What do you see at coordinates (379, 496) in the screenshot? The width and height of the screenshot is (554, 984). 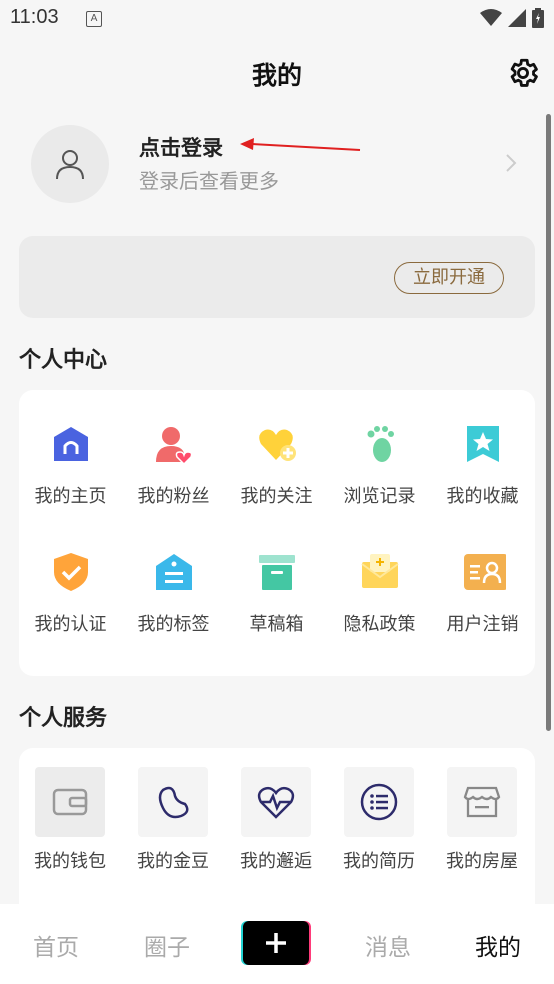 I see `item-label: 浏览记录` at bounding box center [379, 496].